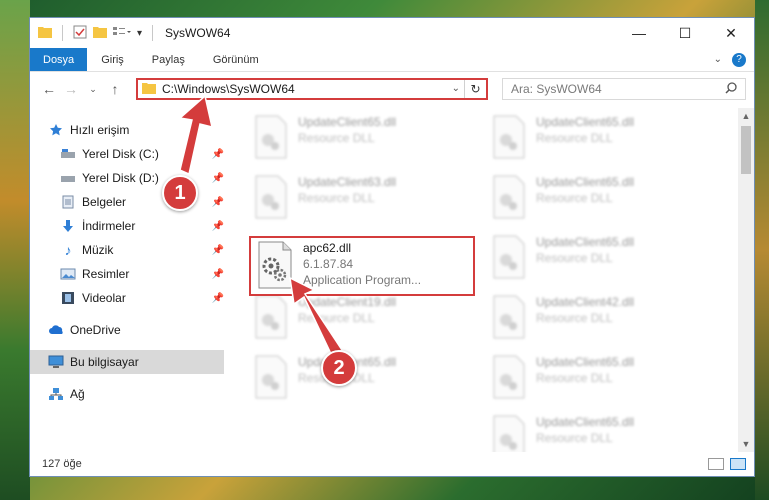  Describe the element at coordinates (392, 33) in the screenshot. I see `title-bar: ▾ SysWOW64 — ☐ ✕` at that location.